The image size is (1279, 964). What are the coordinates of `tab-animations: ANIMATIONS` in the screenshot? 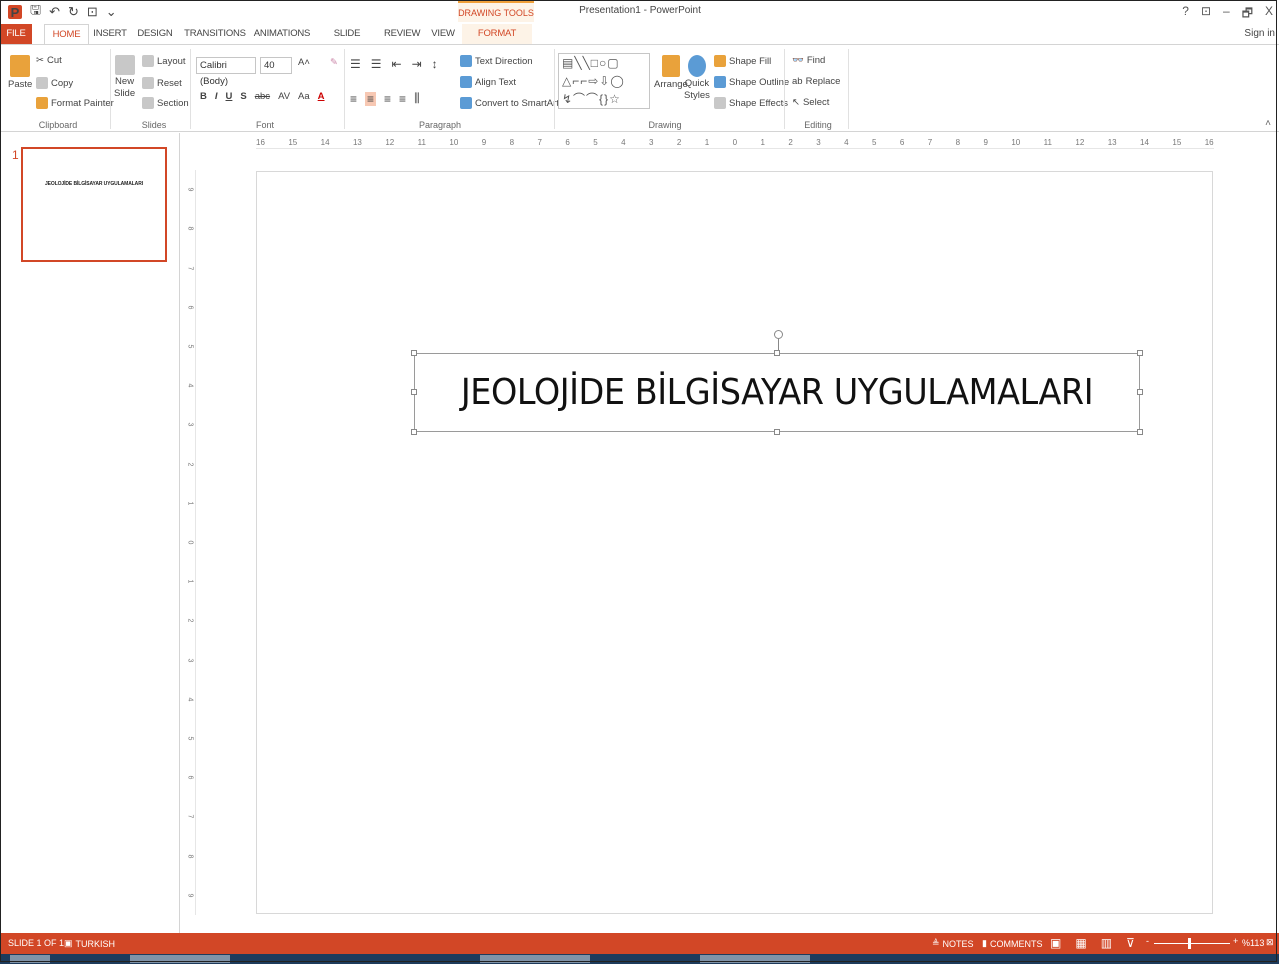 It's located at (282, 34).